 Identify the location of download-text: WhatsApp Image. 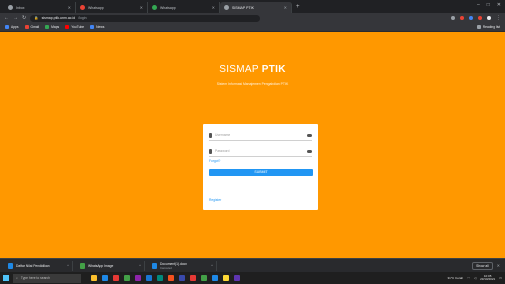
(112, 266).